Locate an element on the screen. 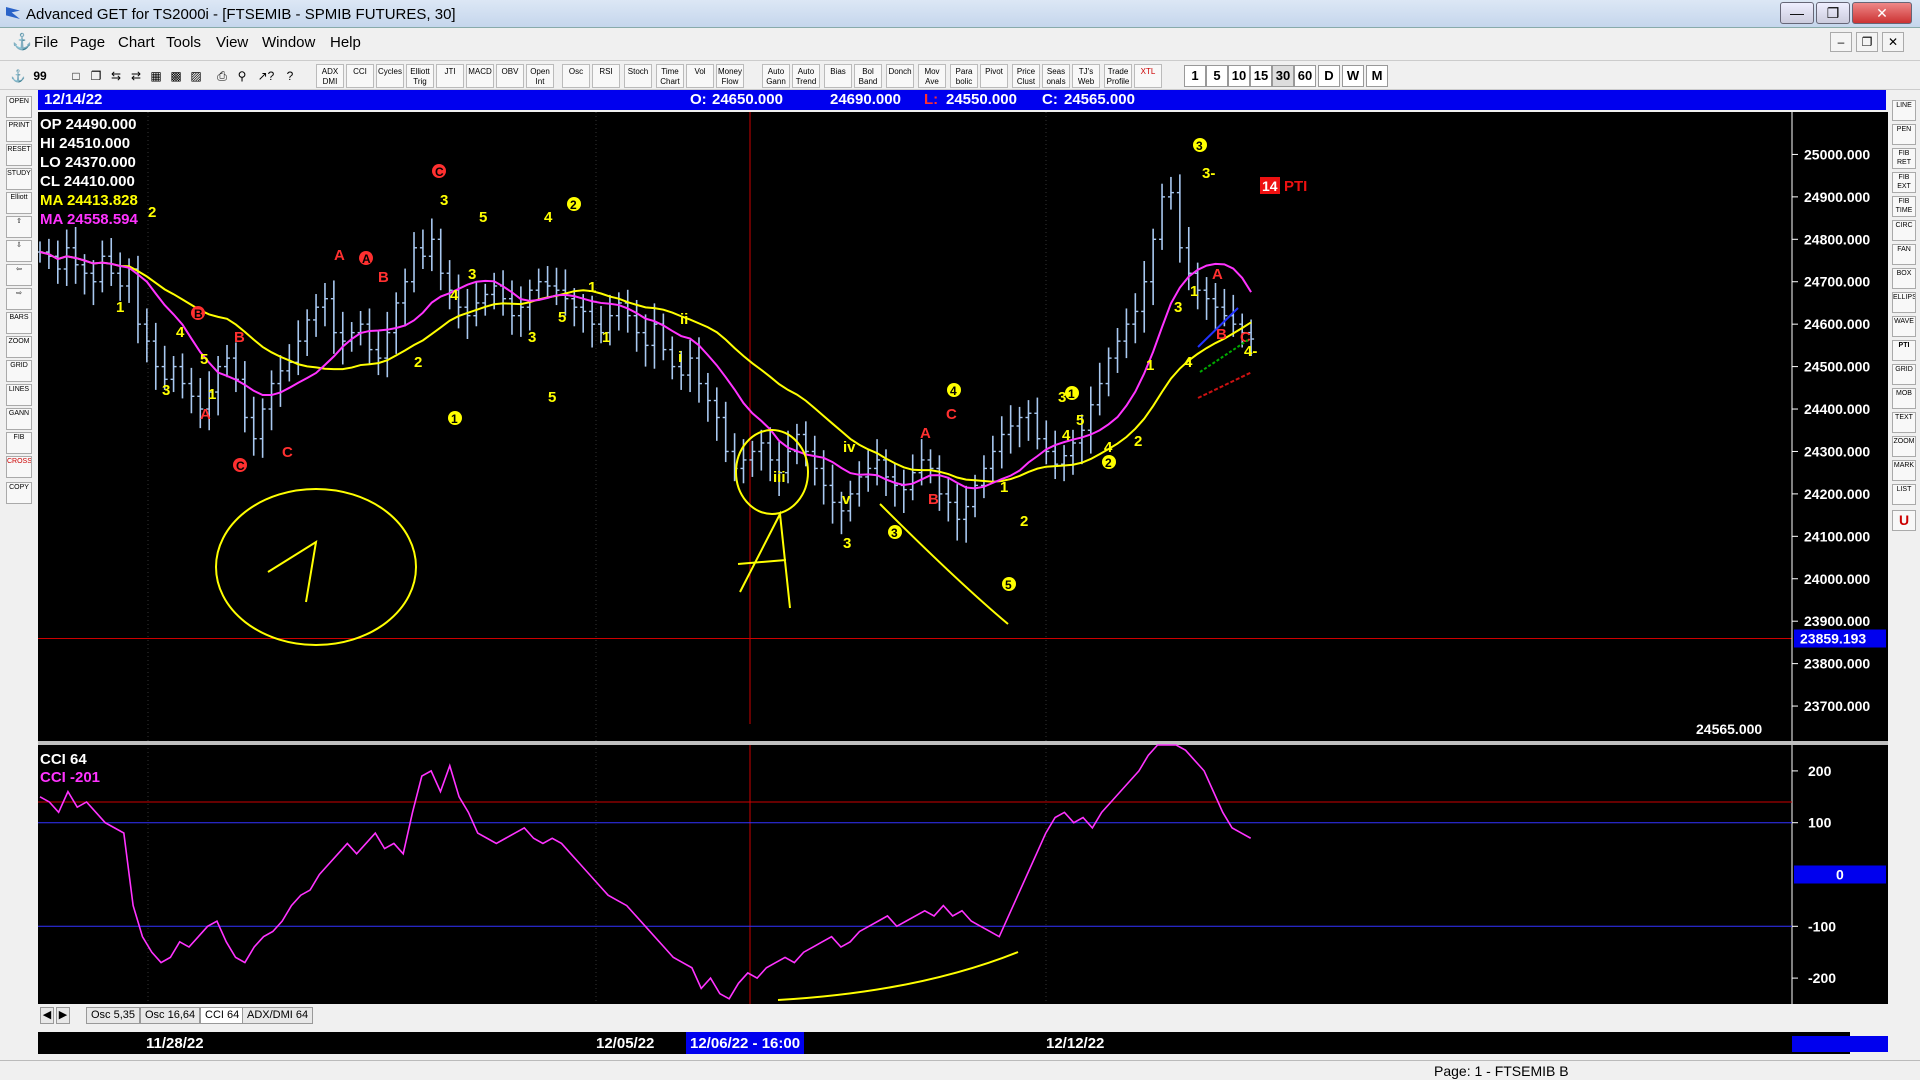 Image resolution: width=1920 pixels, height=1080 pixels. period-button-1: 1 is located at coordinates (1195, 76).